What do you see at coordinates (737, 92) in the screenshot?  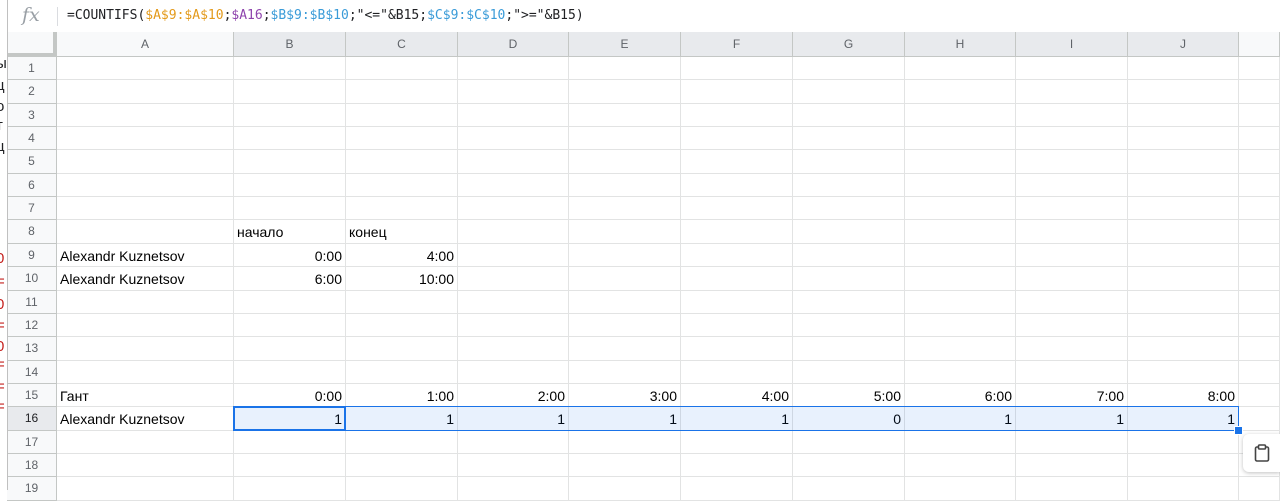 I see `cell-f2` at bounding box center [737, 92].